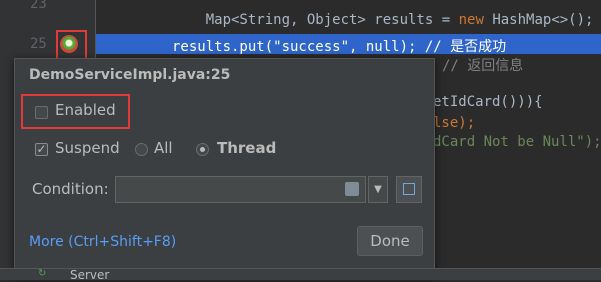 Image resolution: width=601 pixels, height=282 pixels. I want to click on suspend-all-radio, so click(141, 149).